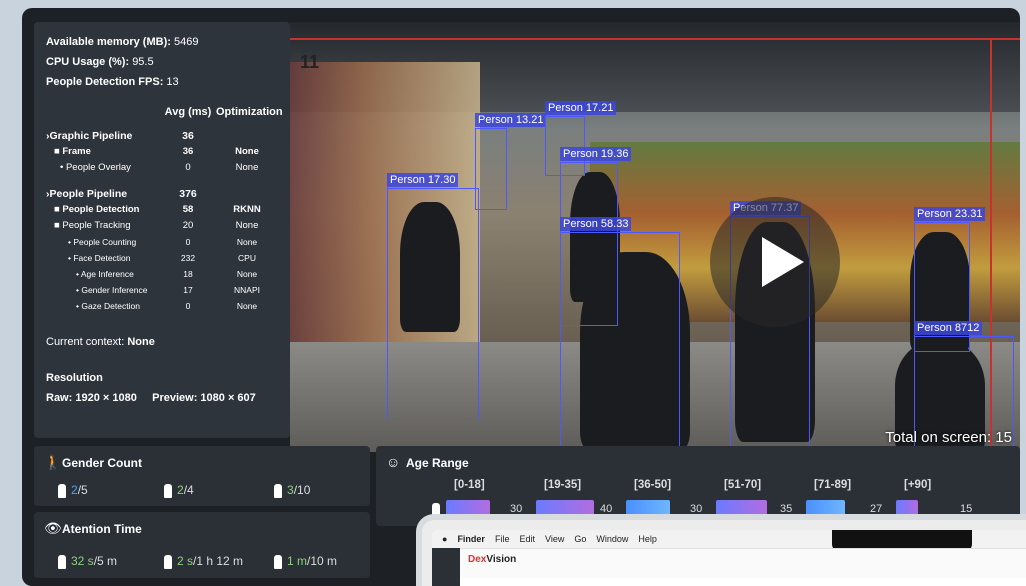 Image resolution: width=1026 pixels, height=586 pixels. I want to click on menu-edit: Edit, so click(527, 539).